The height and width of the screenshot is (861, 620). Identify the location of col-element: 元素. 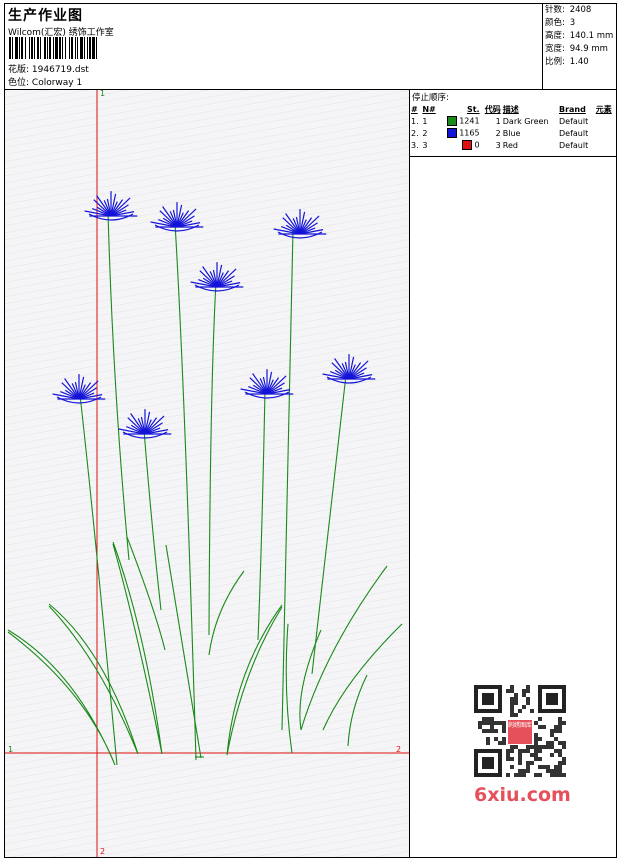
(603, 109).